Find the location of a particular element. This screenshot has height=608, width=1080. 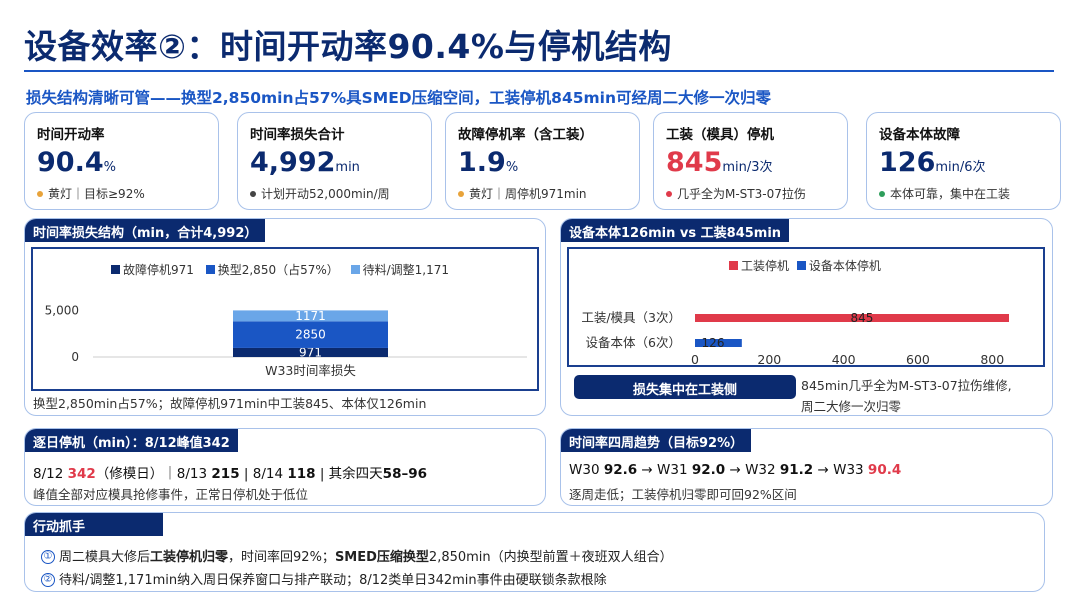

trend-caption: 逐周走低；工装停机归零即可回92%区间 is located at coordinates (683, 494).